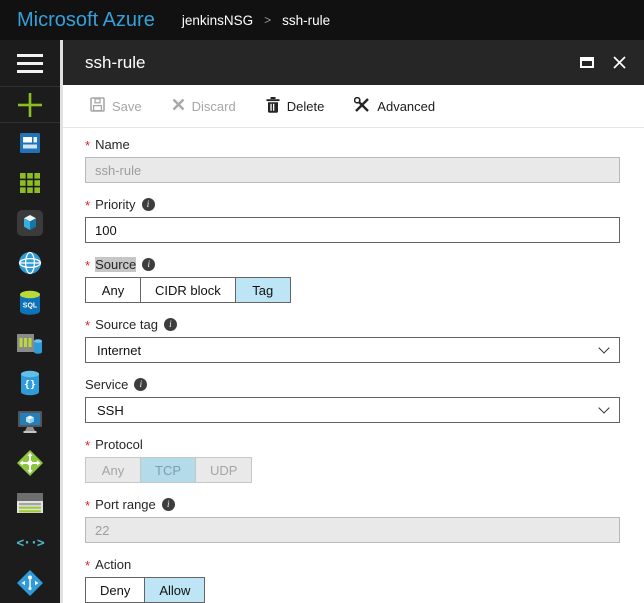  I want to click on close-icon, so click(619, 62).